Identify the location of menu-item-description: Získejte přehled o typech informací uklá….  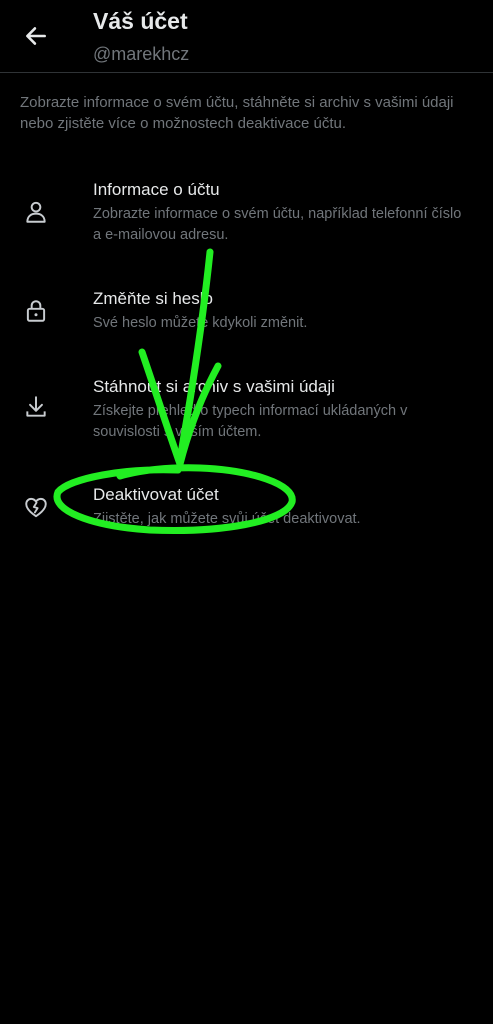
(250, 421).